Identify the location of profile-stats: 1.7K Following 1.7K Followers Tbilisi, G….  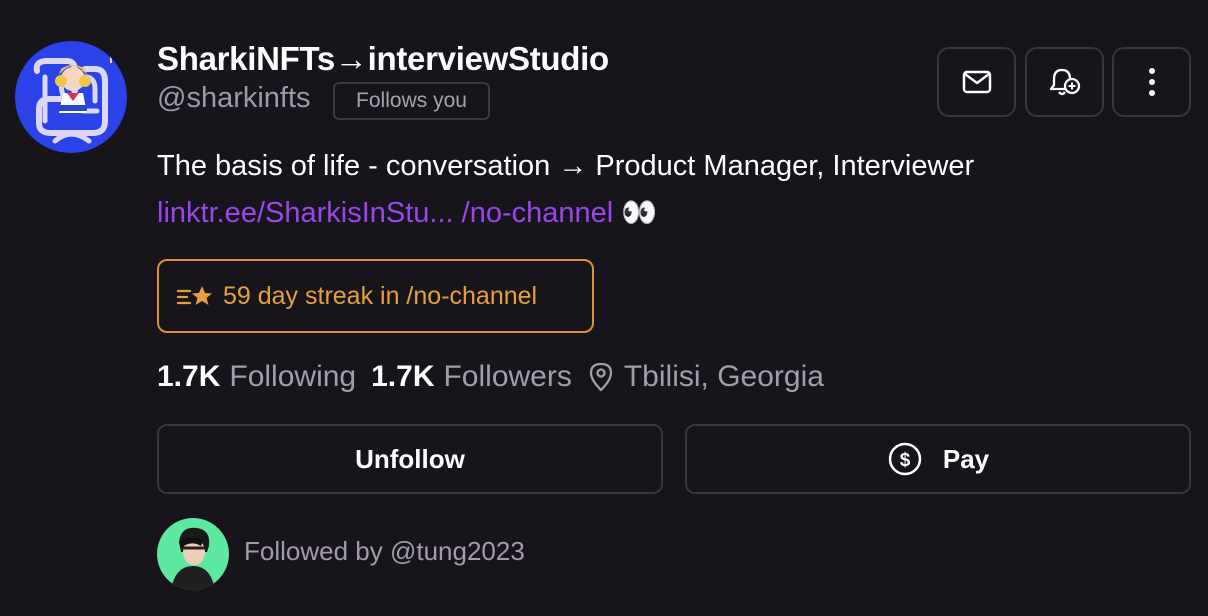
(498, 377).